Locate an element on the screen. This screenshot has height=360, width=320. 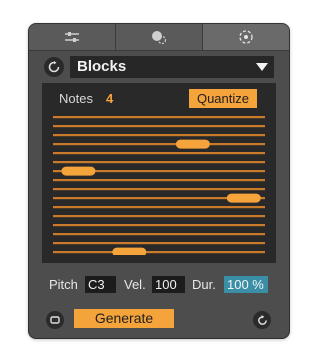
duration-label: Dur. is located at coordinates (204, 284).